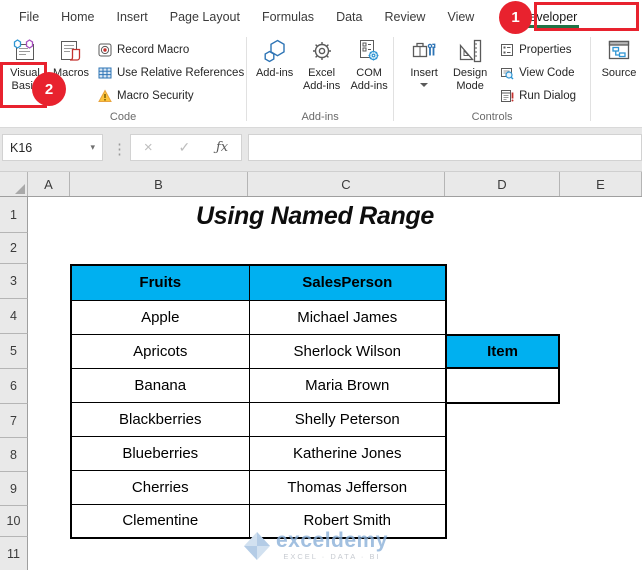 The width and height of the screenshot is (642, 570). Describe the element at coordinates (160, 351) in the screenshot. I see `fruit-cell: Apricots` at that location.